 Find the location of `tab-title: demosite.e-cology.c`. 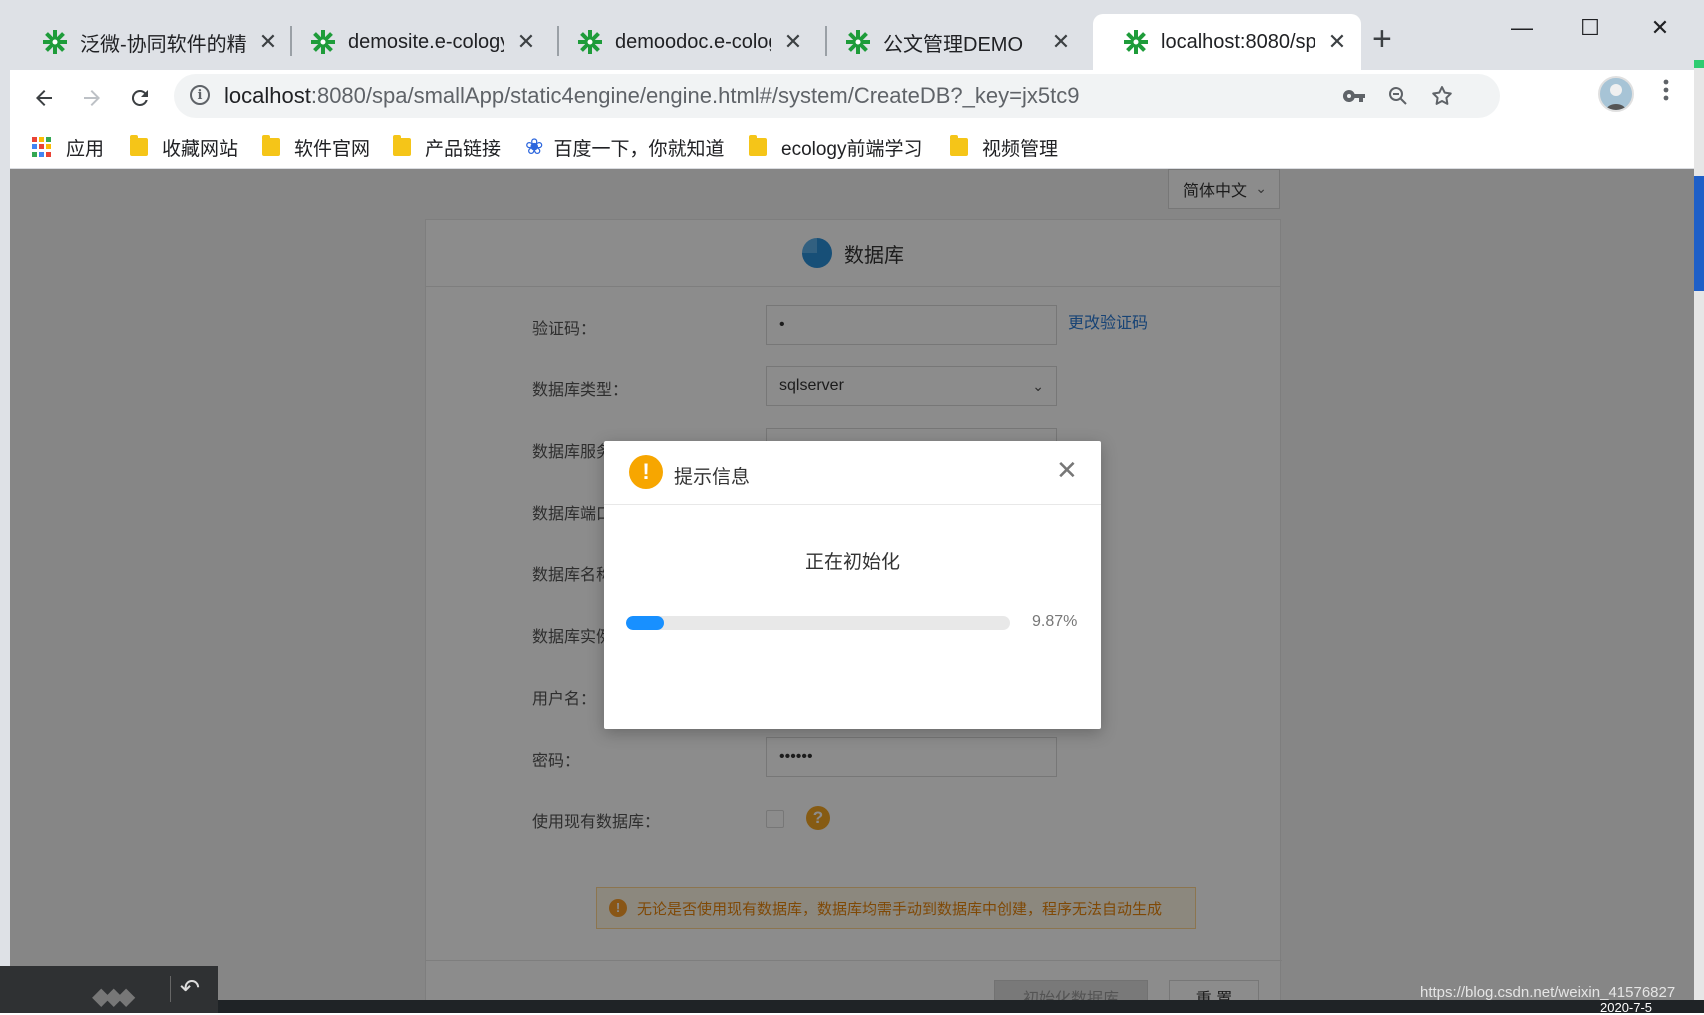

tab-title: demosite.e-cology.c is located at coordinates (426, 41).